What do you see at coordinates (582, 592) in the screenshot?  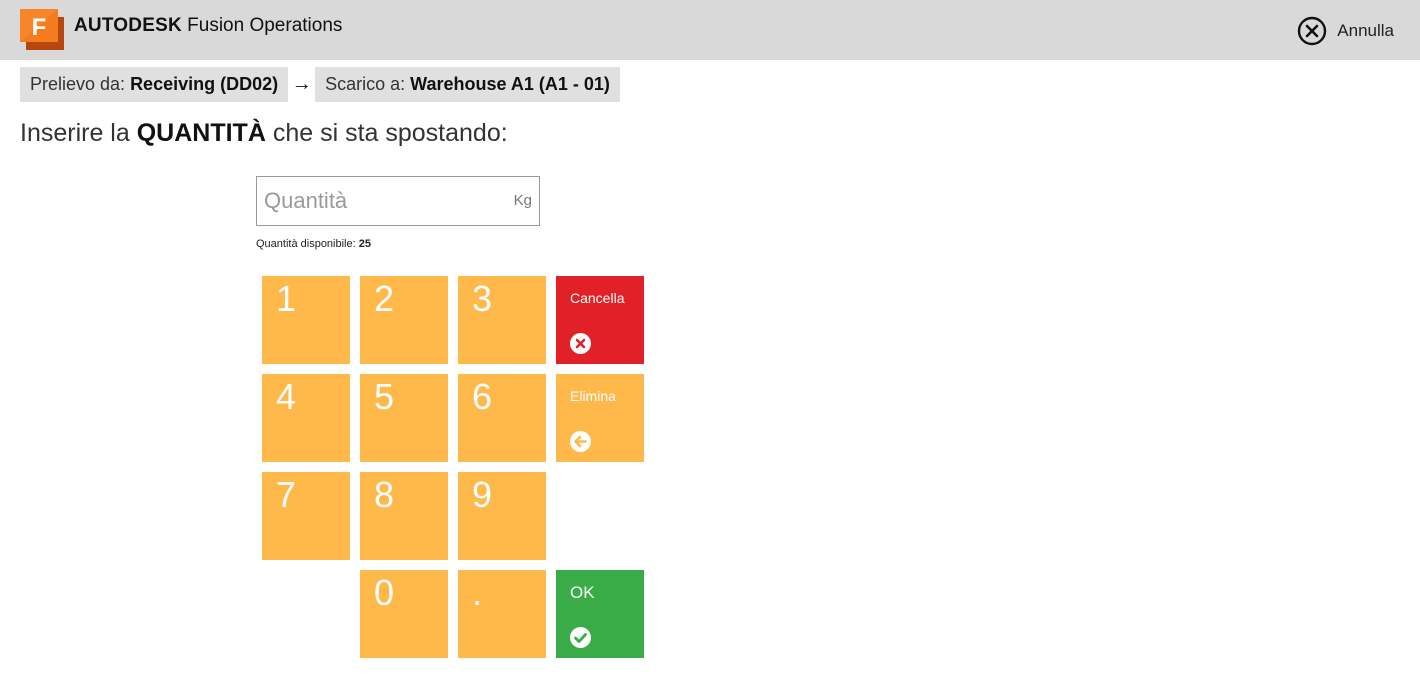 I see `ok-label: OK` at bounding box center [582, 592].